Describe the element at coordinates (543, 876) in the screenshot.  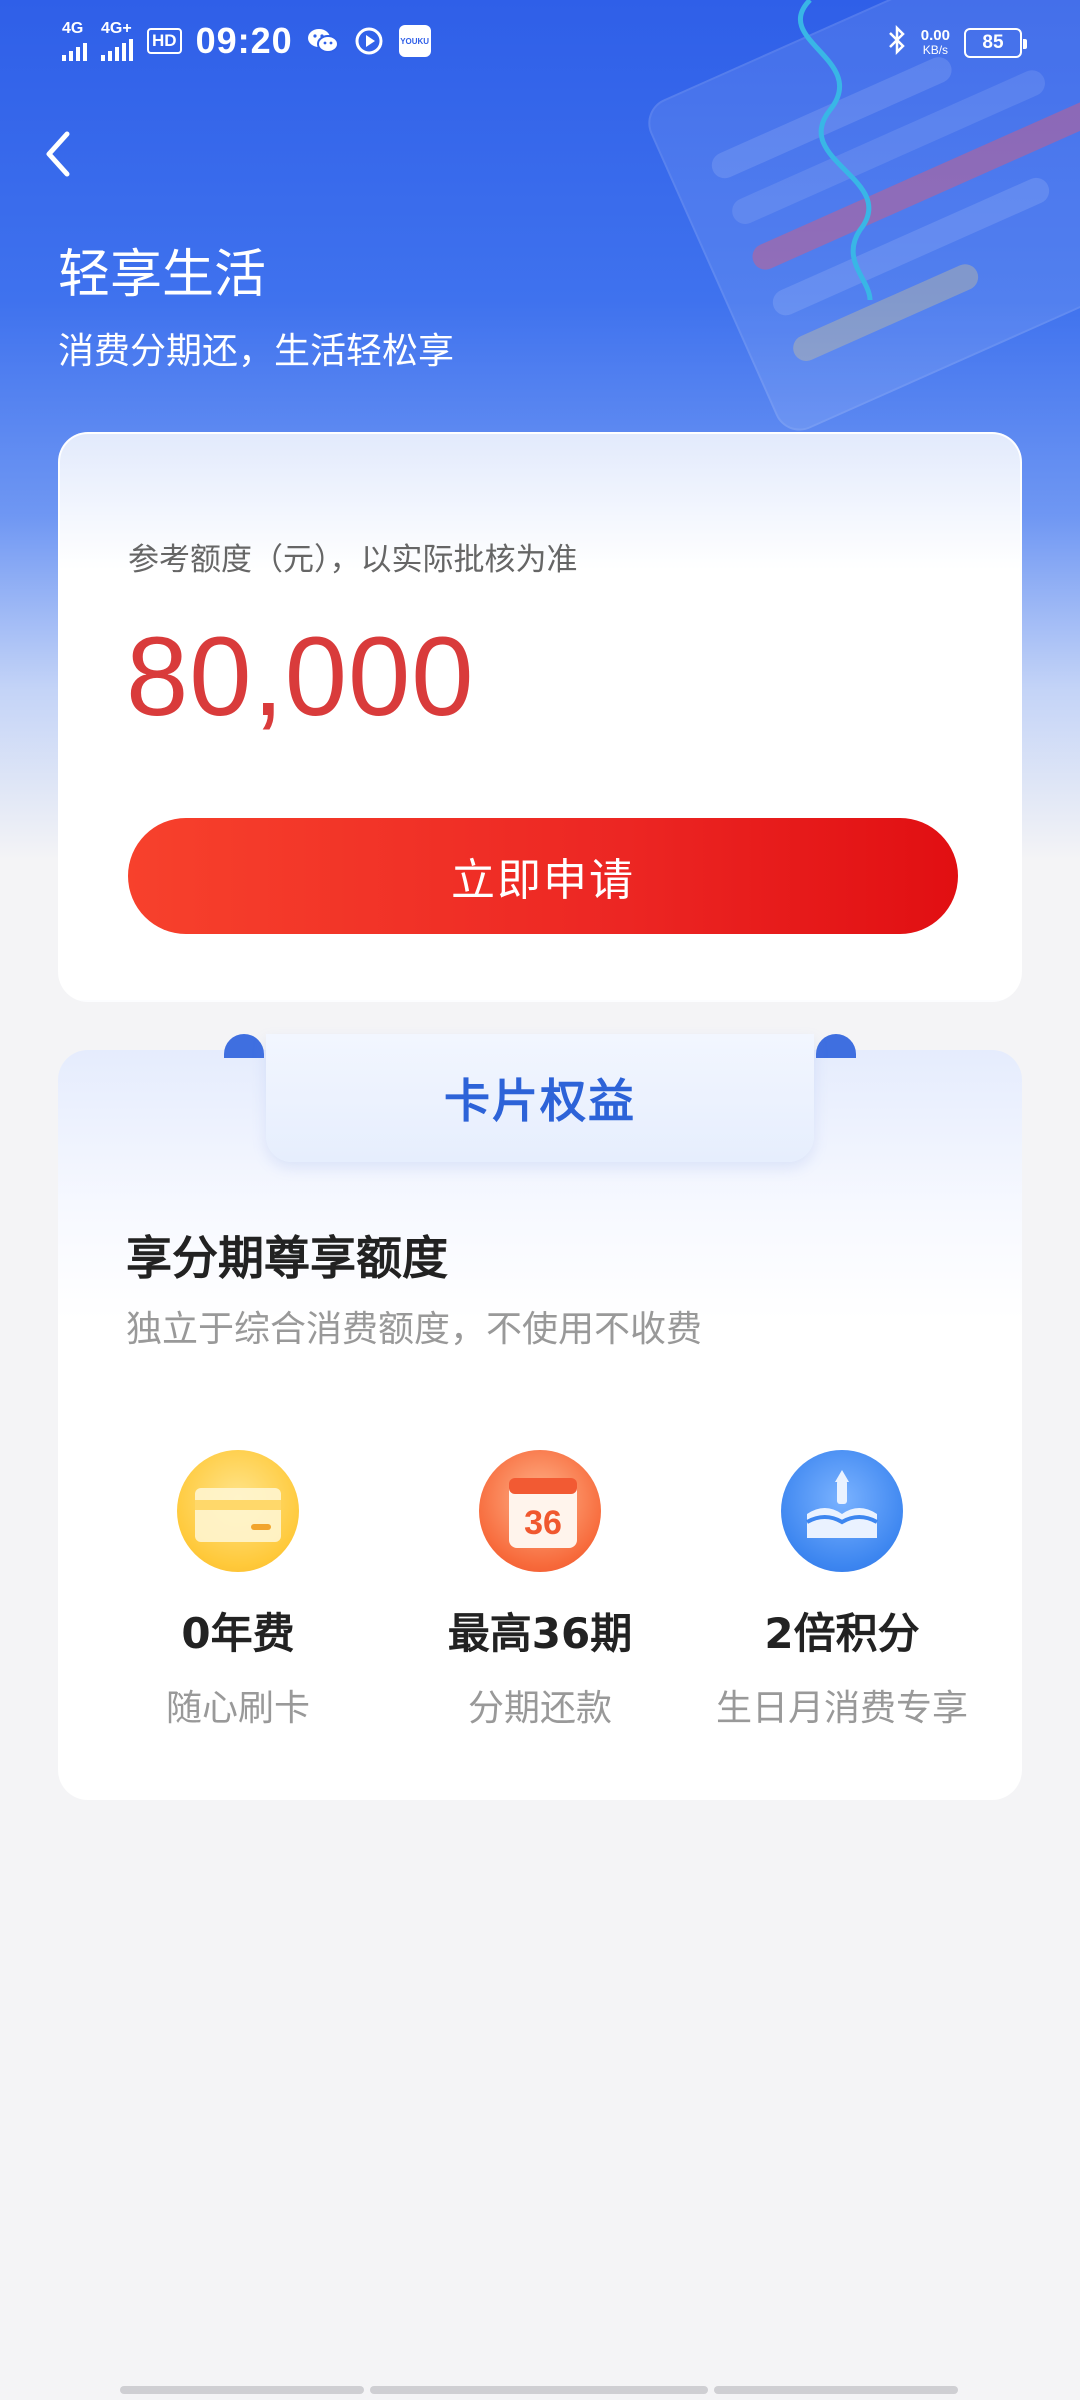
I see `apply-now-button: 立即申请` at that location.